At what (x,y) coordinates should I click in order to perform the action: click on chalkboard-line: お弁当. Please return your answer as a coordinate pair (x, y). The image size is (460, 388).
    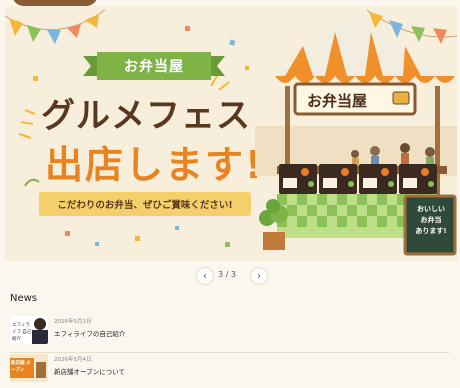
    Looking at the image, I should click on (431, 220).